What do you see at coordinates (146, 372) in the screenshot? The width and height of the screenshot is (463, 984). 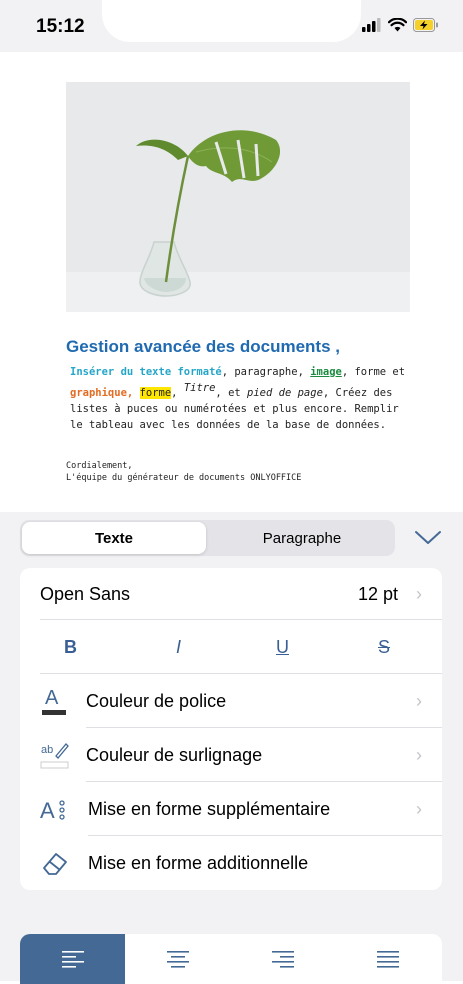 I see `formatted-text-span: Insérer du texte formaté` at bounding box center [146, 372].